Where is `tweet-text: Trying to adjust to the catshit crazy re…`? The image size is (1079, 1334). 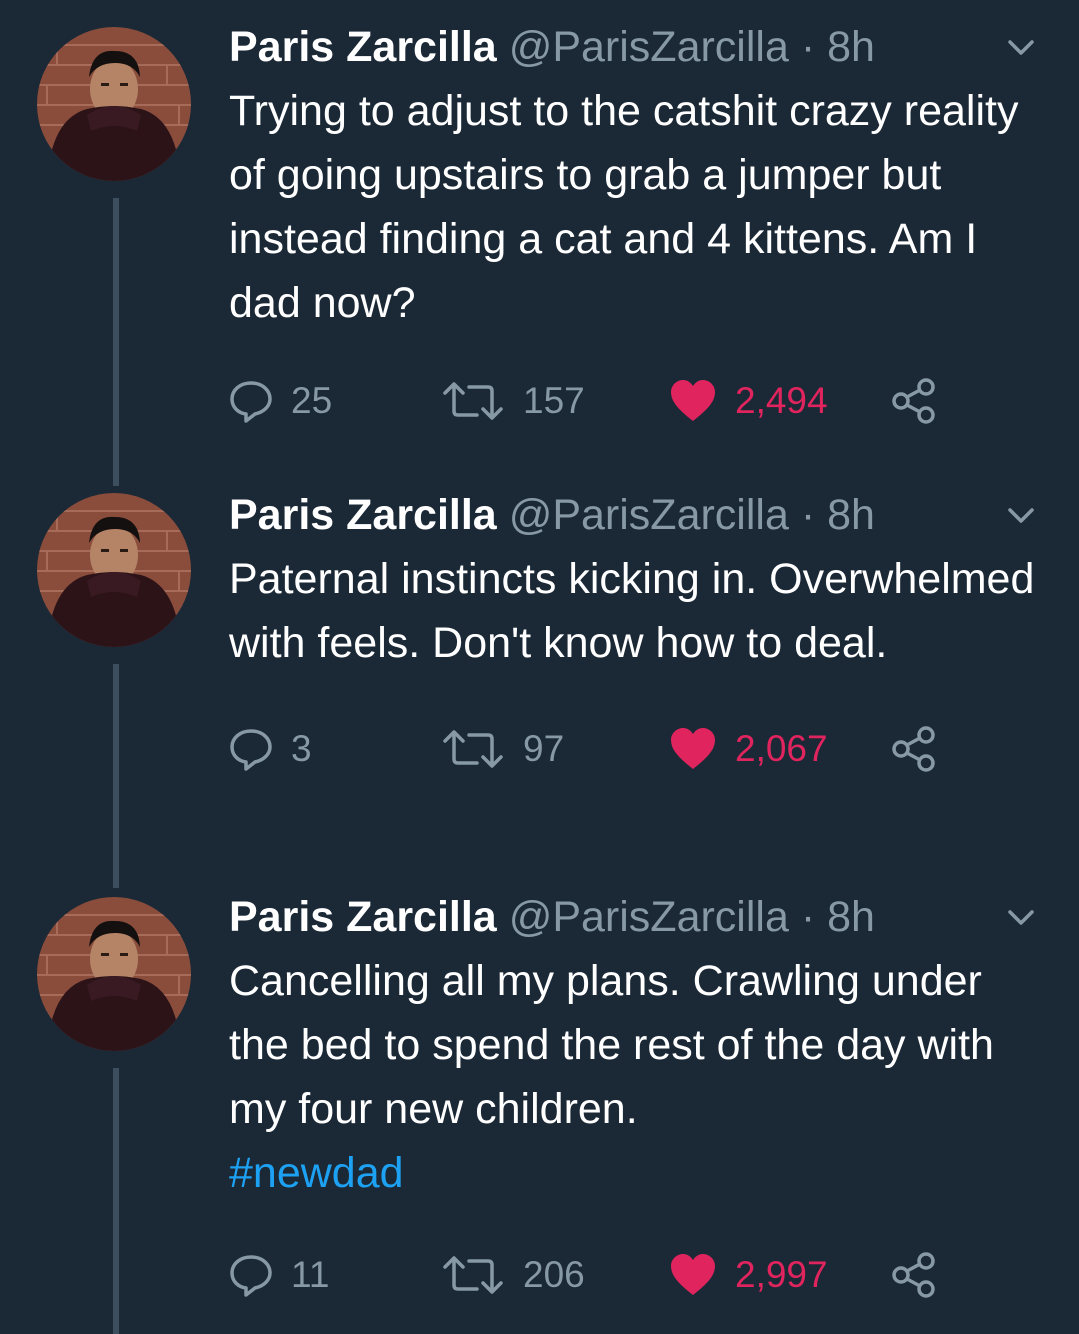
tweet-text: Trying to adjust to the catshit crazy re… is located at coordinates (634, 207).